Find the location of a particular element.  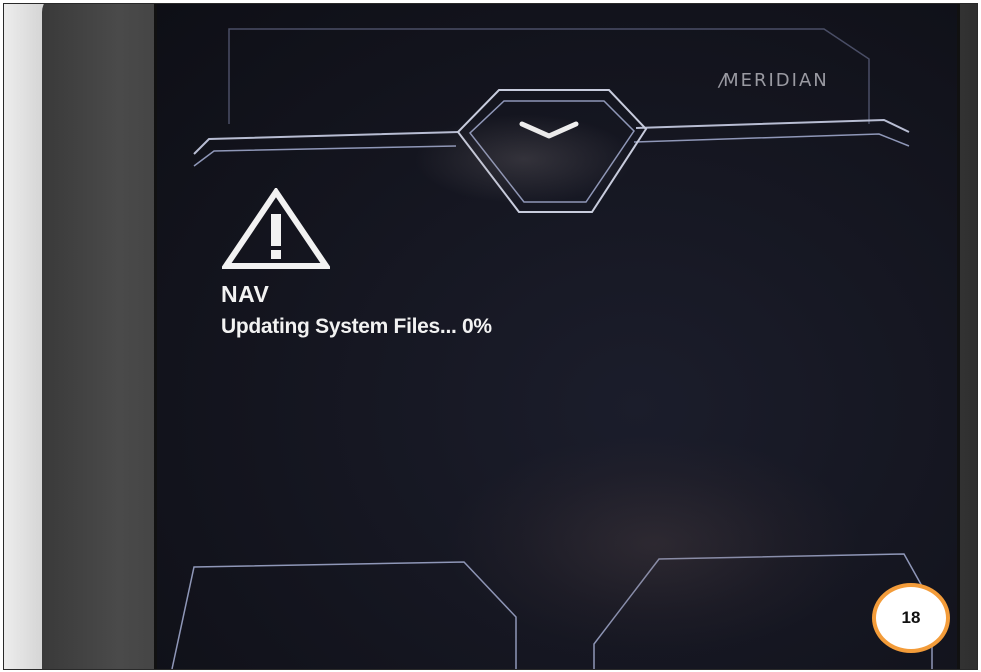

softkey-left-outline is located at coordinates (344, 615).